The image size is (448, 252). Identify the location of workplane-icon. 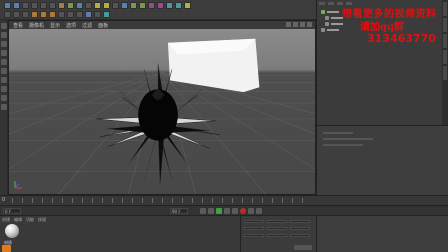
(79, 14).